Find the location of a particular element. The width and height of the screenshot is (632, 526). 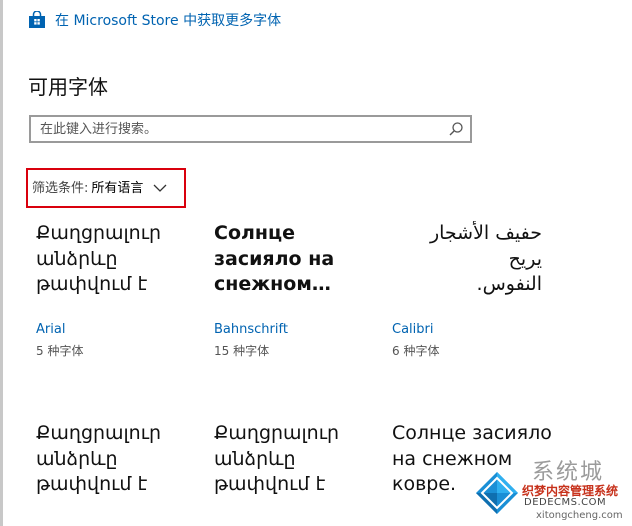

font-name: Calibri is located at coordinates (413, 329).